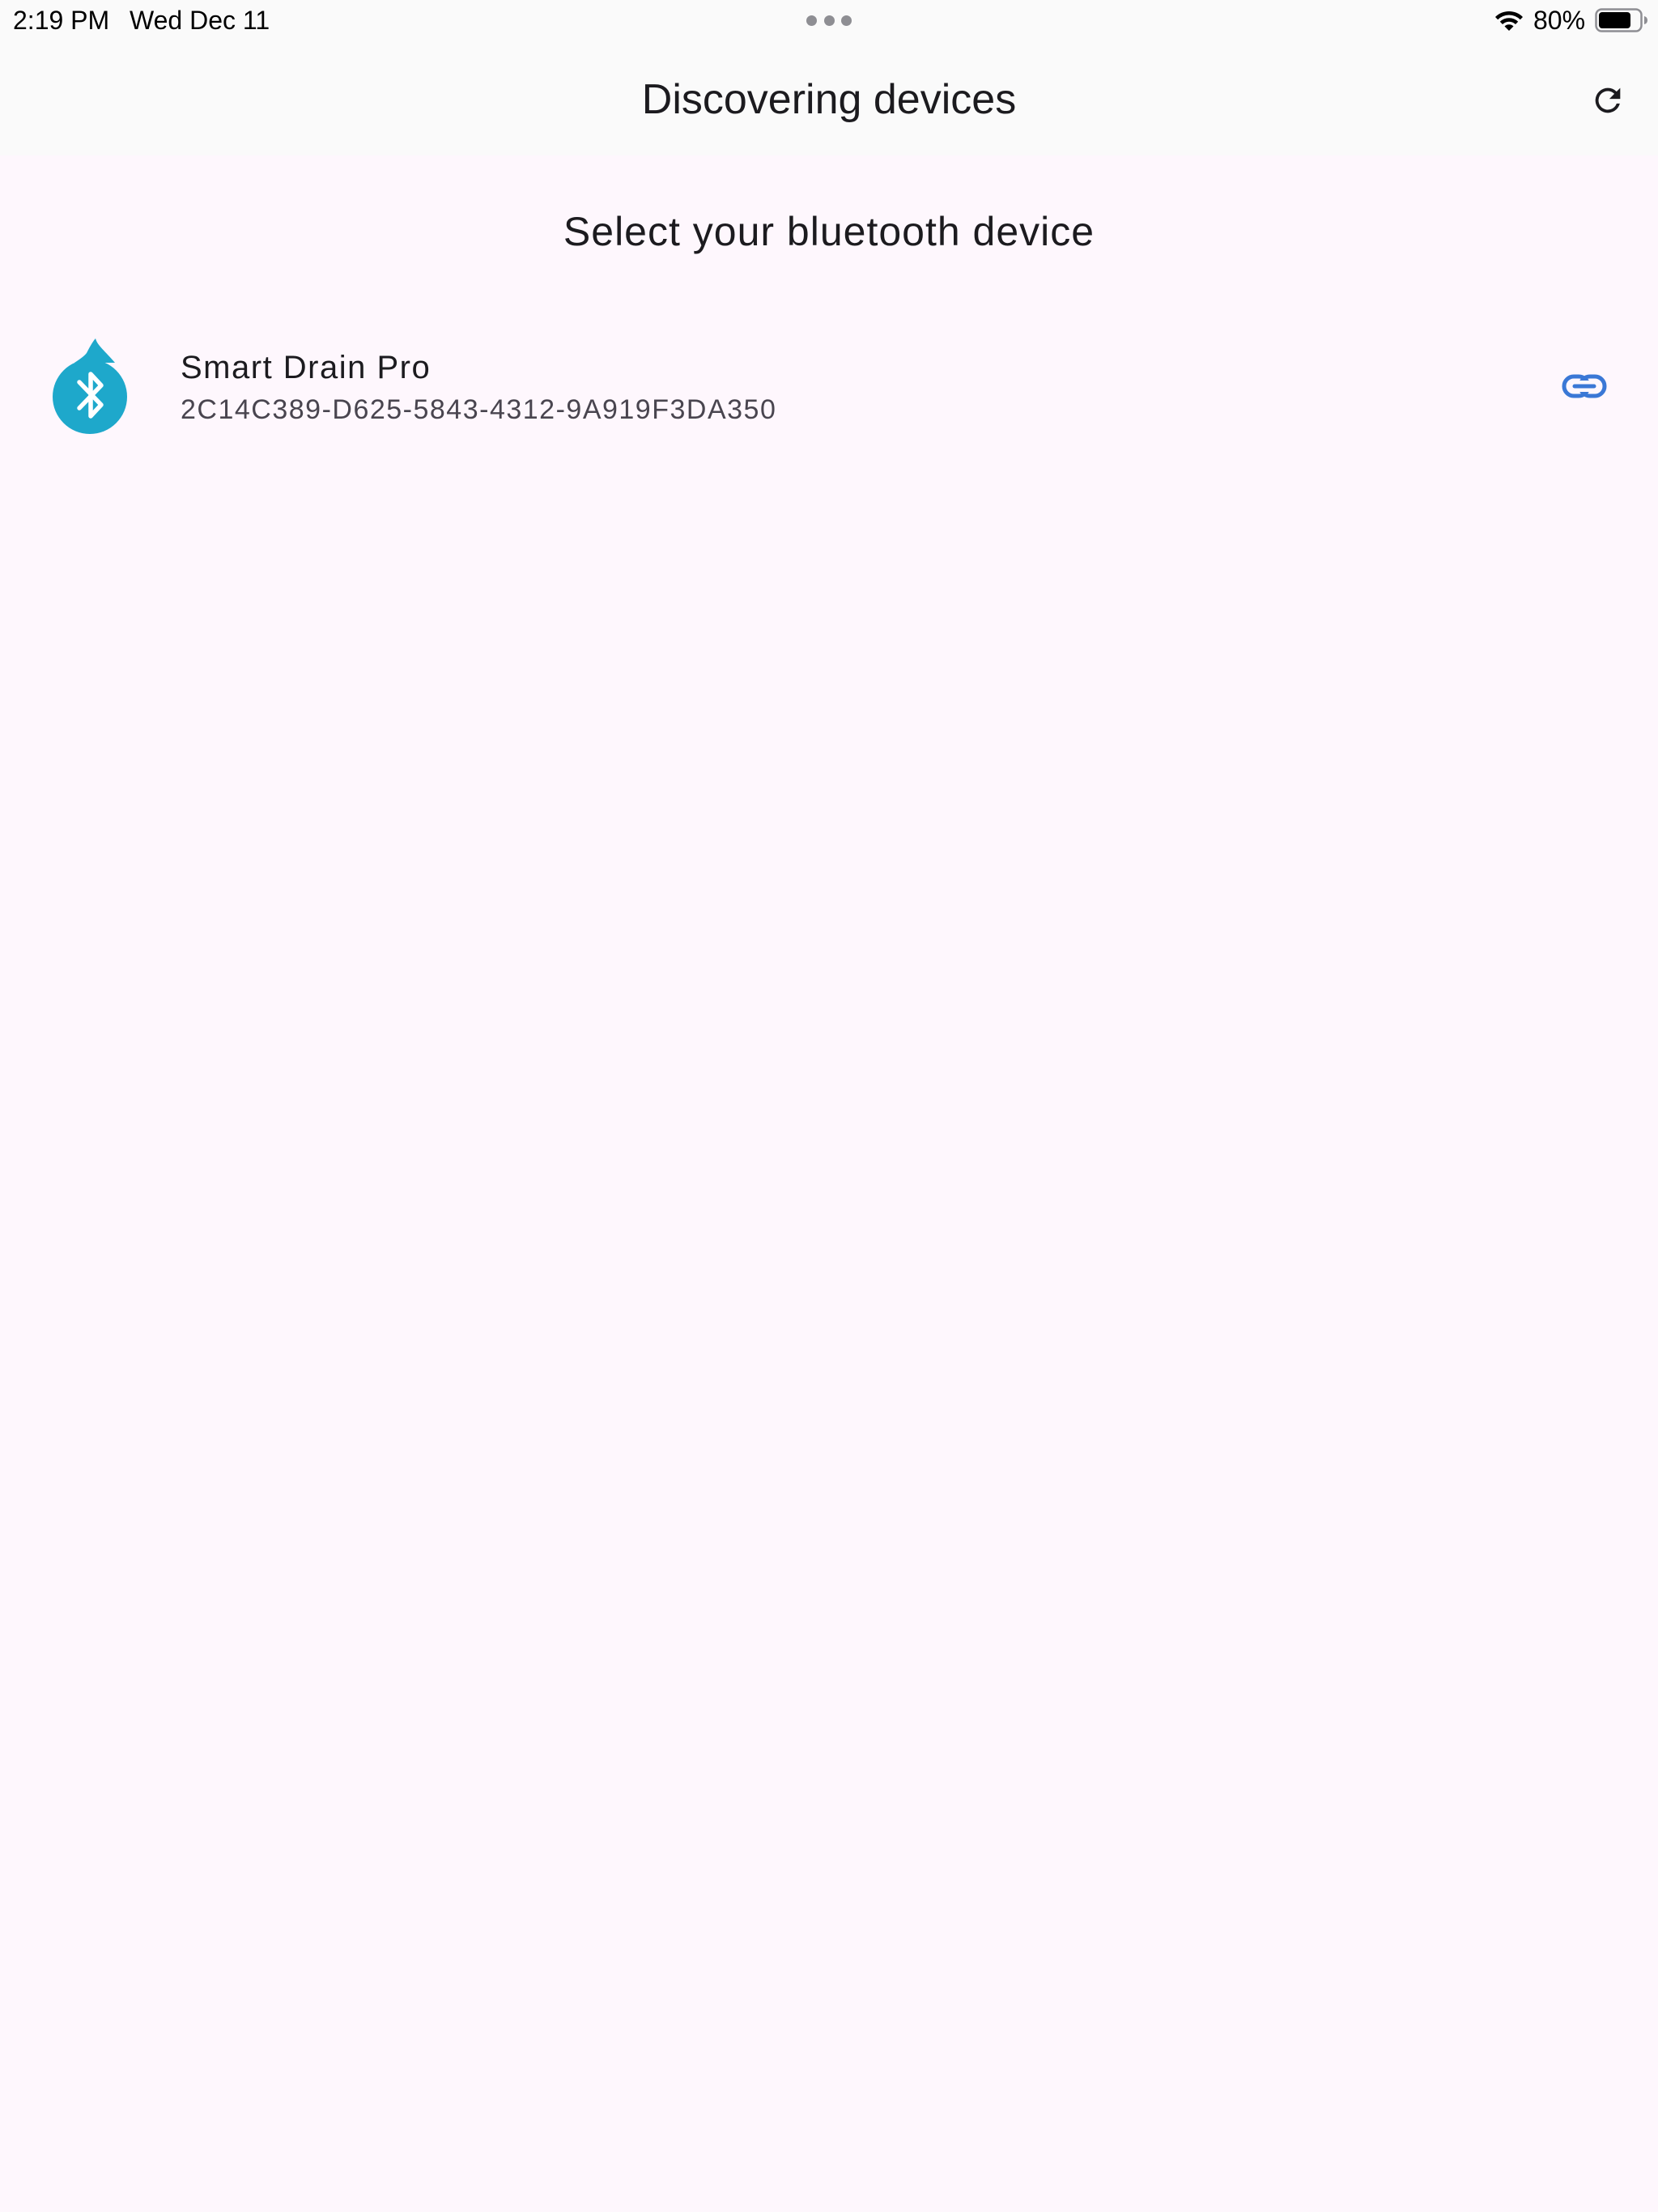  I want to click on link-icon, so click(1584, 386).